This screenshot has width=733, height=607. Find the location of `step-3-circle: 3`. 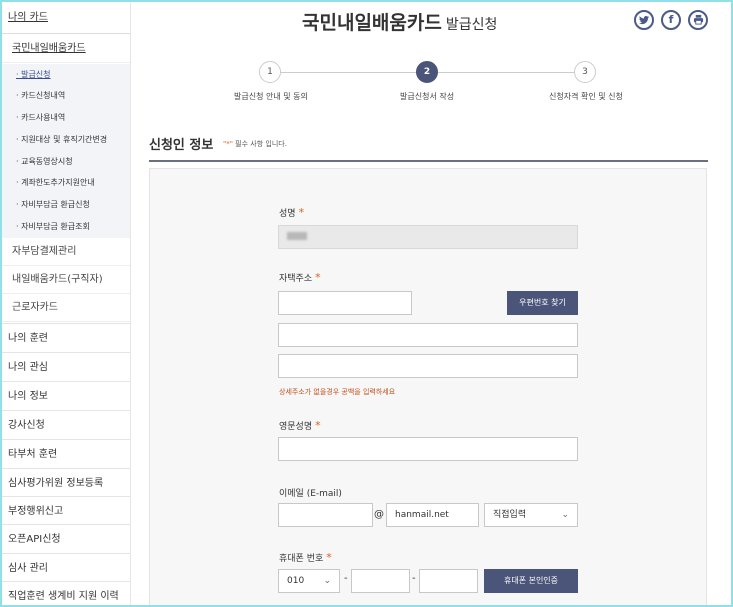

step-3-circle: 3 is located at coordinates (585, 72).